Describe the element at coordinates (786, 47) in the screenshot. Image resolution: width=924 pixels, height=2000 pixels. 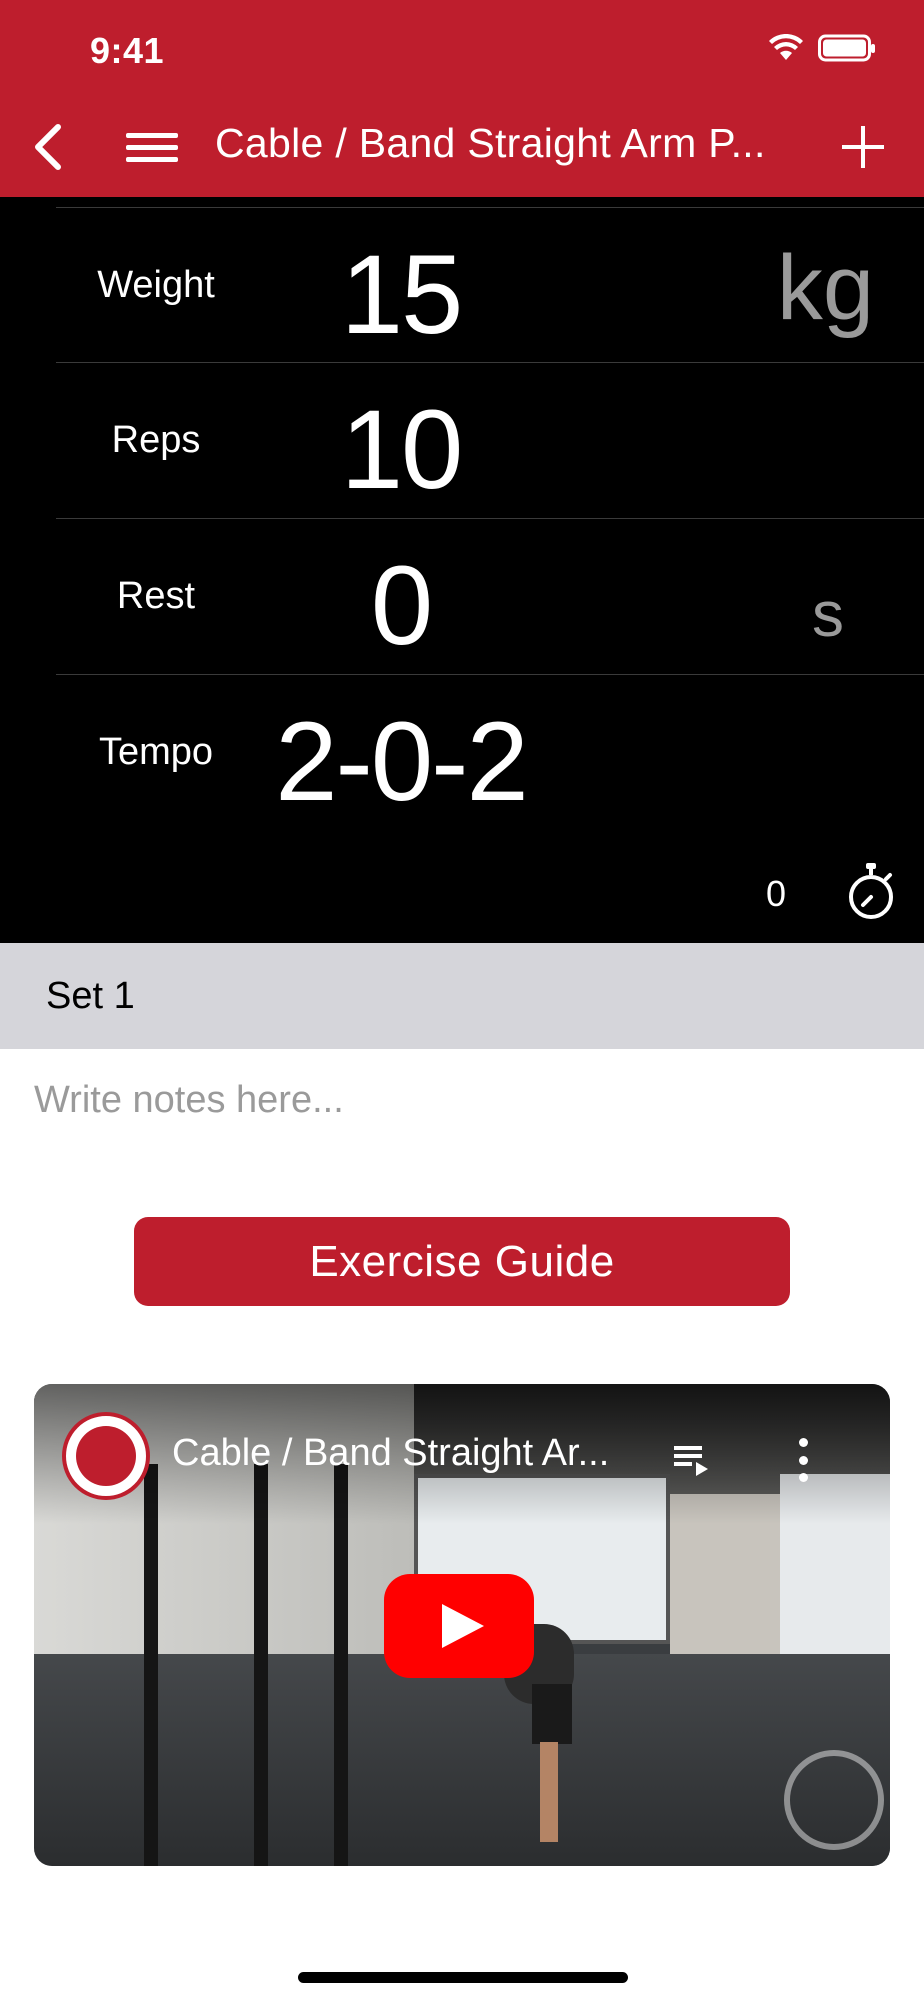
I see `wifi-icon` at that location.